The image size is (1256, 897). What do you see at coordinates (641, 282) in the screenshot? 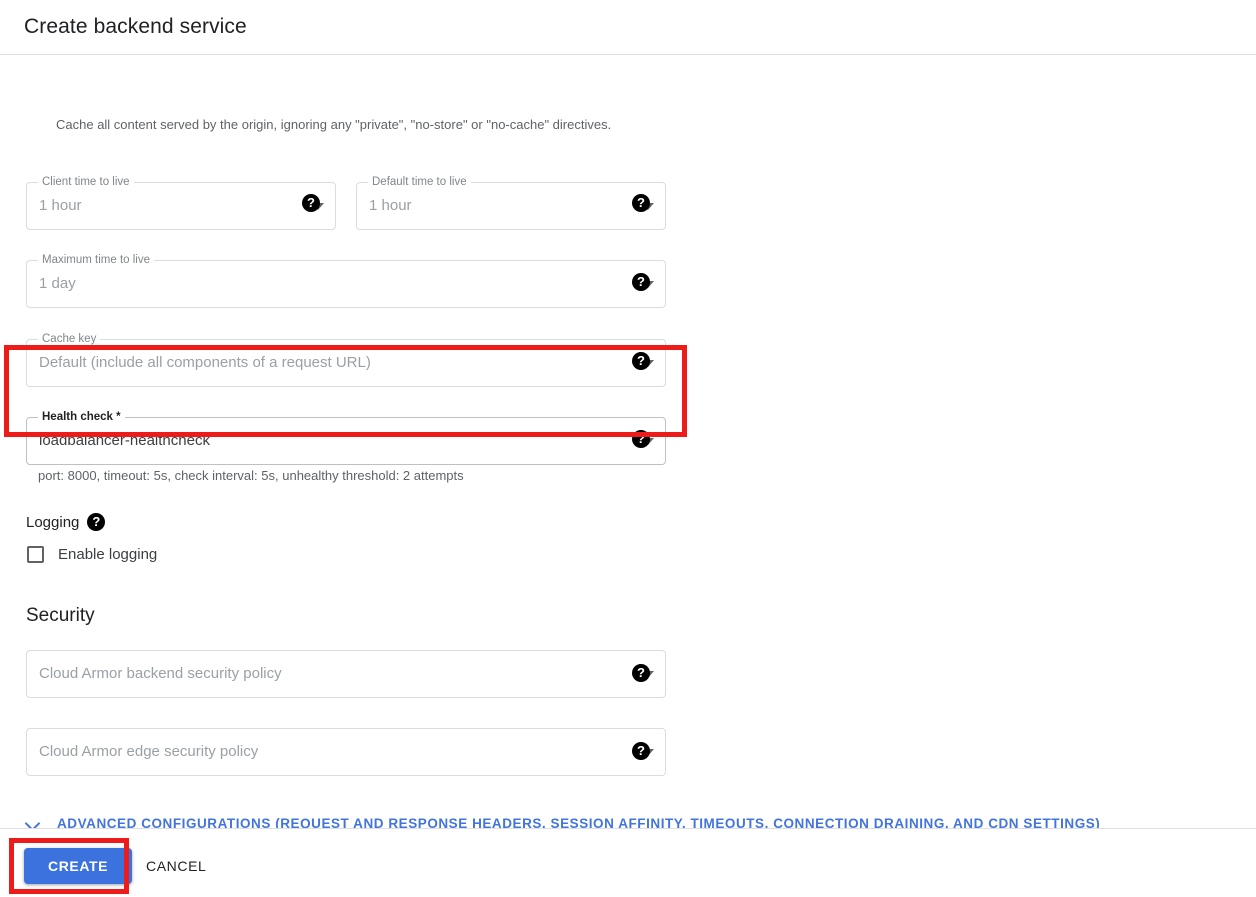
I see `maximum-ttl-help-icon: ?` at bounding box center [641, 282].